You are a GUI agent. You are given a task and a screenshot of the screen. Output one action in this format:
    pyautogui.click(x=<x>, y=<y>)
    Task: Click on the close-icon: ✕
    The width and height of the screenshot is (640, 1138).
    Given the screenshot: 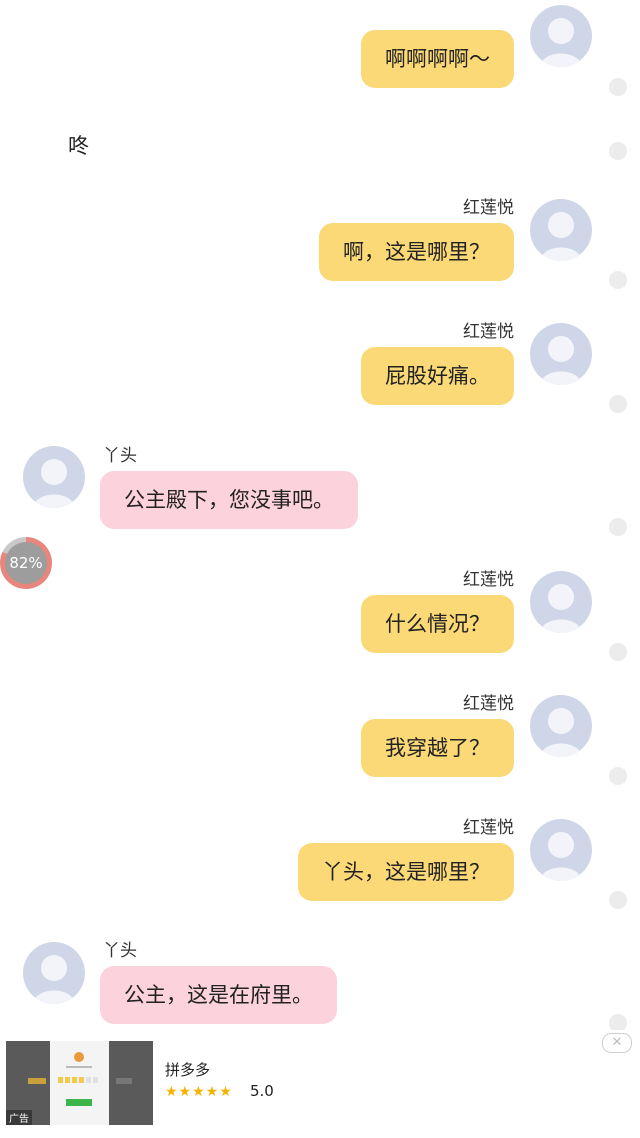 What is the action you would take?
    pyautogui.click(x=617, y=1043)
    